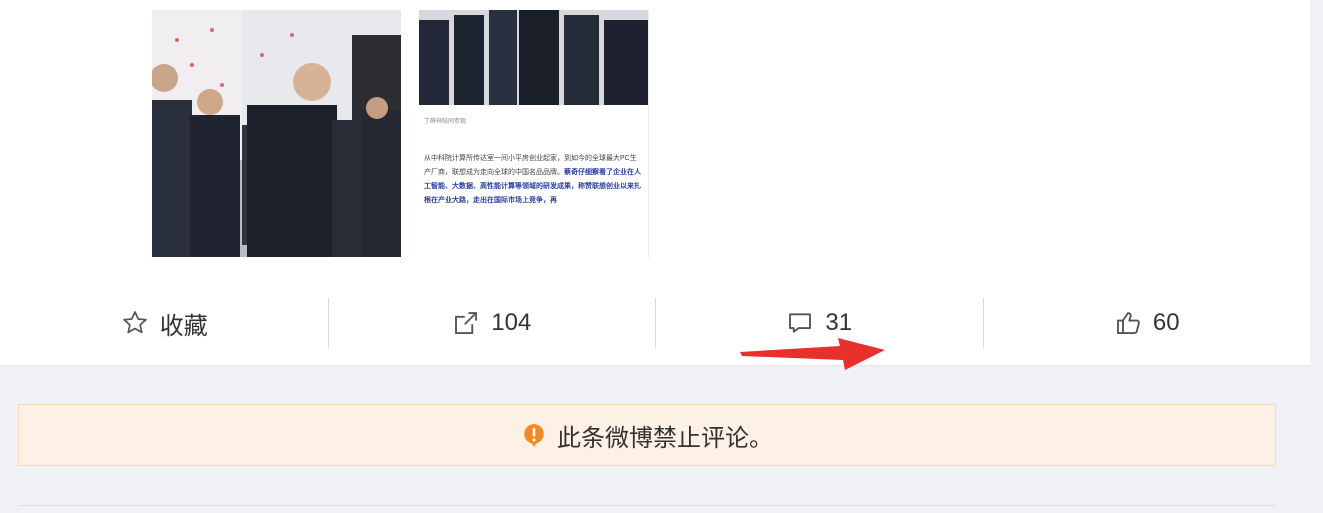 This screenshot has width=1323, height=513. What do you see at coordinates (135, 322) in the screenshot?
I see `star-icon` at bounding box center [135, 322].